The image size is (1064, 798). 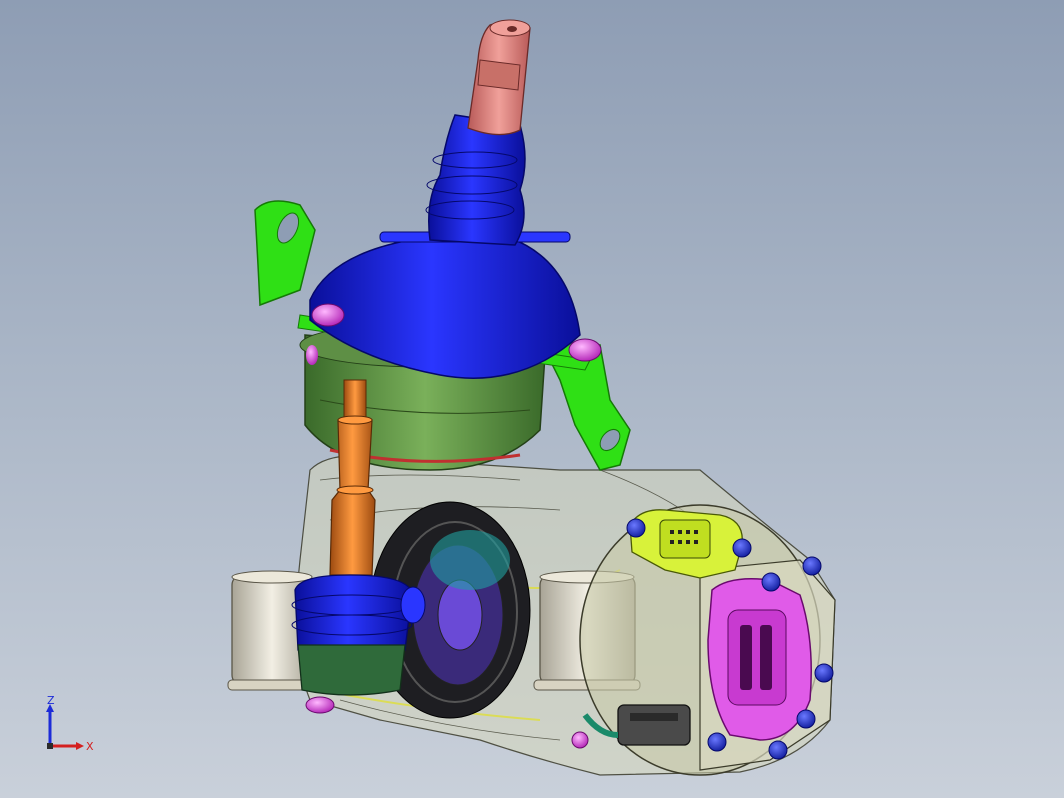 What do you see at coordinates (50, 746) in the screenshot?
I see `origin-box` at bounding box center [50, 746].